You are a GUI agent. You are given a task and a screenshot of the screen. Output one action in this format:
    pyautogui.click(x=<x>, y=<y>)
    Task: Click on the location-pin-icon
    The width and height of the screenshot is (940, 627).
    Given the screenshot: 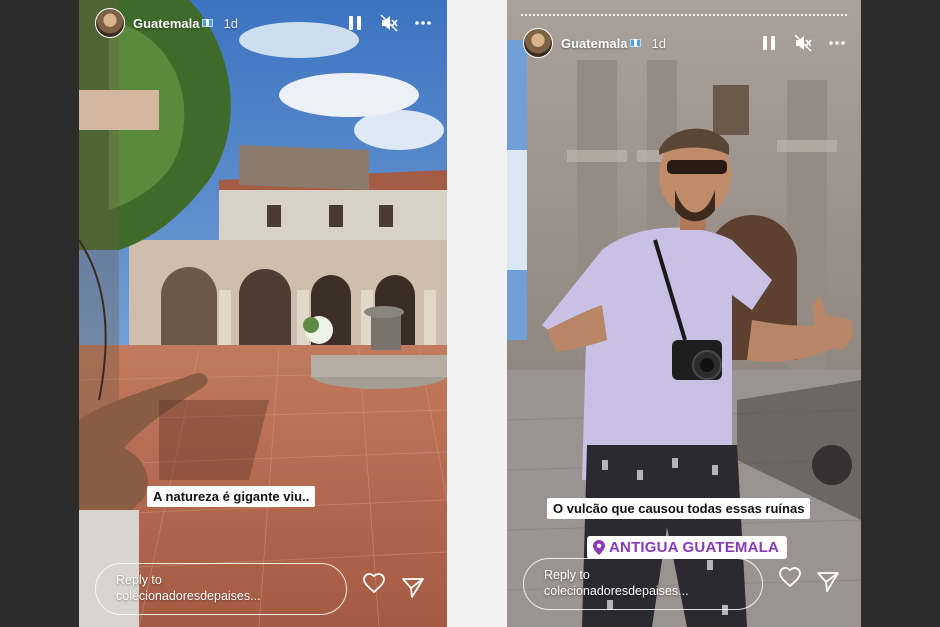 What is the action you would take?
    pyautogui.click(x=599, y=547)
    